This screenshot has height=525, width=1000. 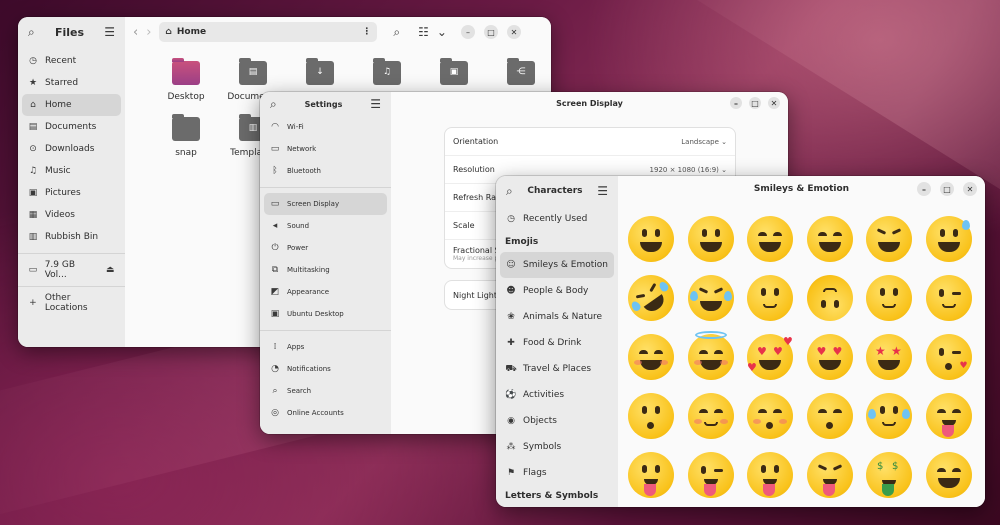 I want to click on emoji-kissing-smiling-eyes, so click(x=771, y=417).